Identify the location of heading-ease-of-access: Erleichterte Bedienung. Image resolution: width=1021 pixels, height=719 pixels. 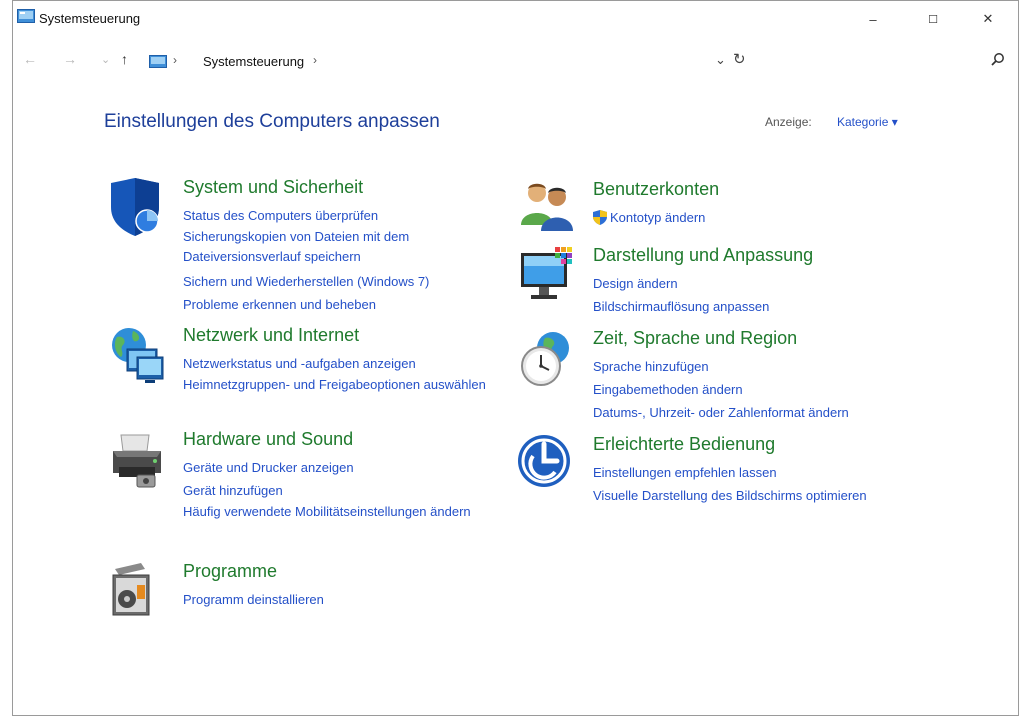
(684, 444).